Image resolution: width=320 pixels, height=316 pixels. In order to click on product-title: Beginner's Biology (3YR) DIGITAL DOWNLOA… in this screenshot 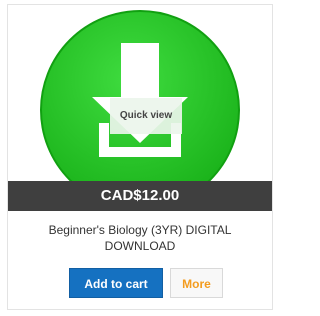, I will do `click(140, 238)`.